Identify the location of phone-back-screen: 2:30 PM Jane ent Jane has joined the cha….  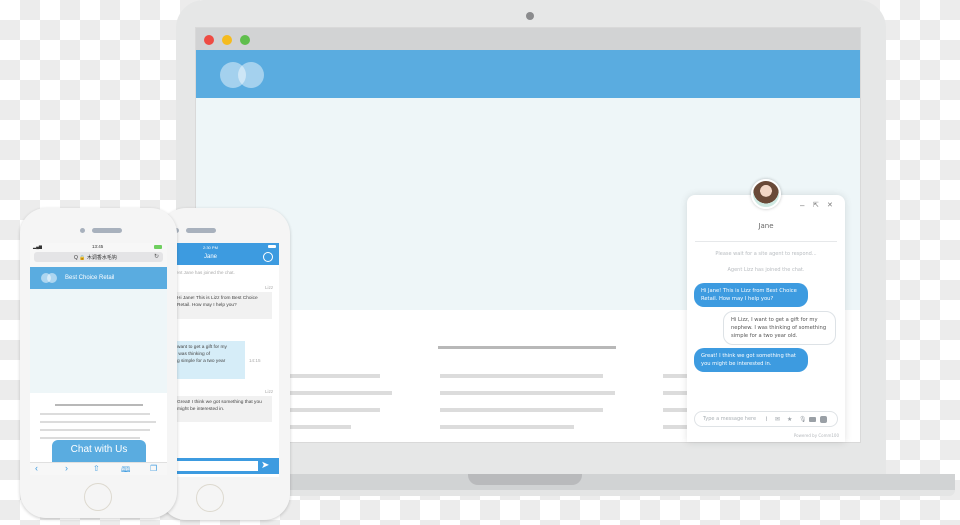
(219, 360).